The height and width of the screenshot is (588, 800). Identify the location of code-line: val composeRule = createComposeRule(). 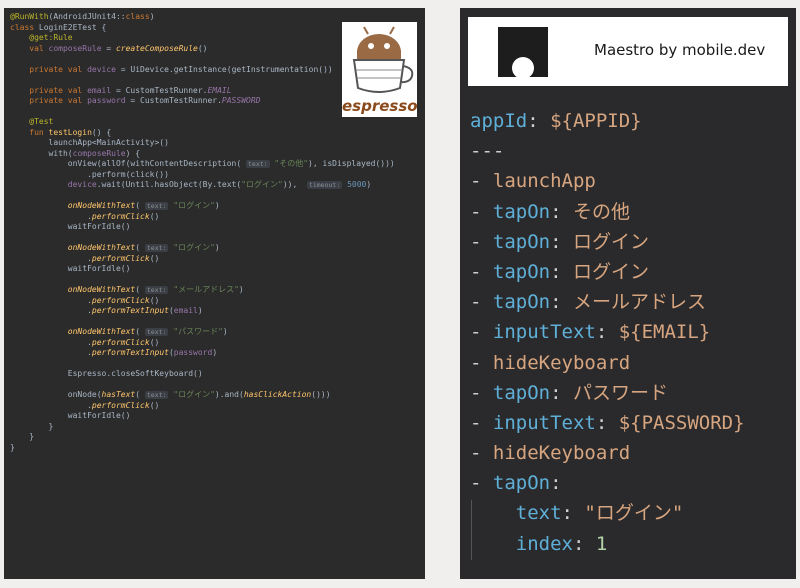
(202, 49).